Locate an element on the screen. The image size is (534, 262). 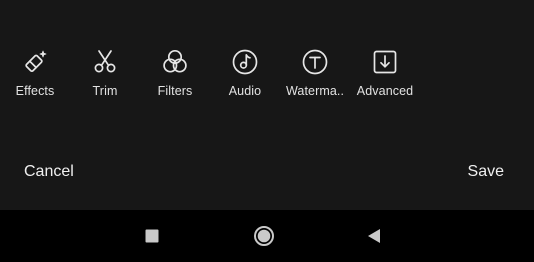
tool-effects: Effects is located at coordinates (35, 73).